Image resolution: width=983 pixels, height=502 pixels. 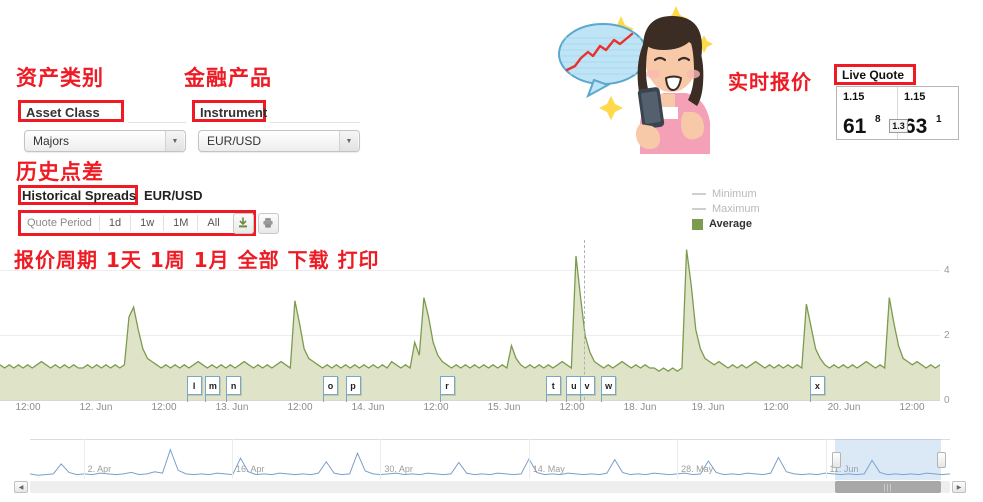 What do you see at coordinates (114, 223) in the screenshot?
I see `quote-period-1d: 1d` at bounding box center [114, 223].